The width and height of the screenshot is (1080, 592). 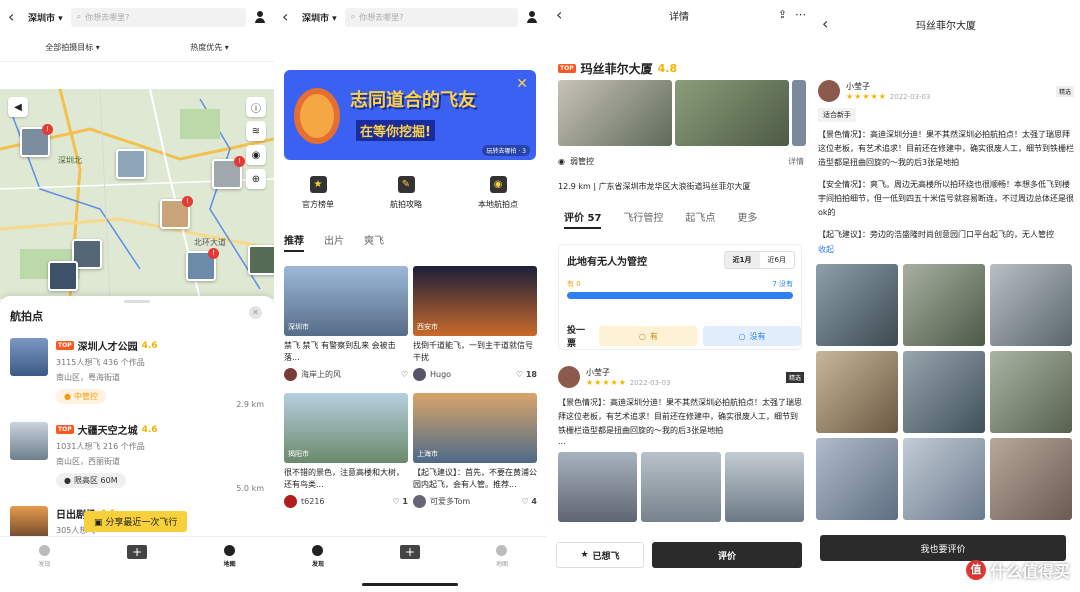 What do you see at coordinates (256, 107) in the screenshot?
I see `info-icon: ⓘ` at bounding box center [256, 107].